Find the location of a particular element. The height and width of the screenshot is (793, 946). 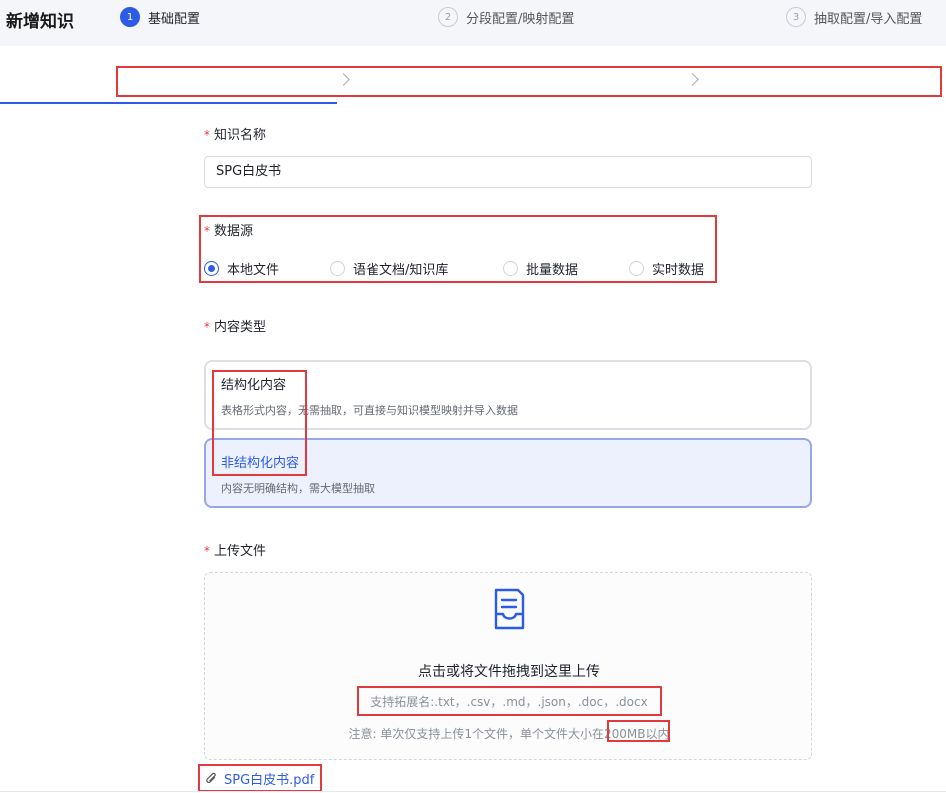

card-title: 结构化内容 is located at coordinates (254, 385).